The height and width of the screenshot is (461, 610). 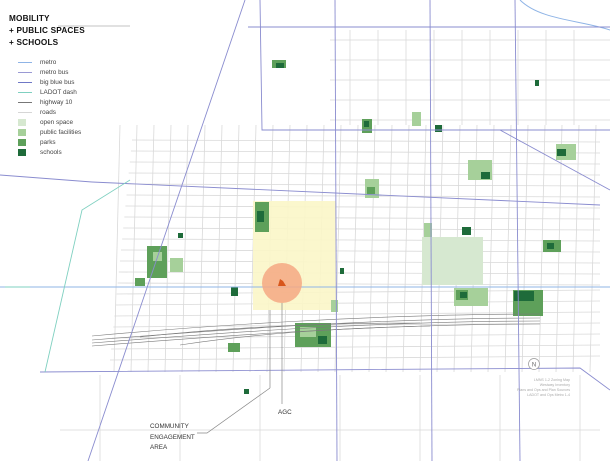 What do you see at coordinates (56, 102) in the screenshot?
I see `legend-label: highway 10` at bounding box center [56, 102].